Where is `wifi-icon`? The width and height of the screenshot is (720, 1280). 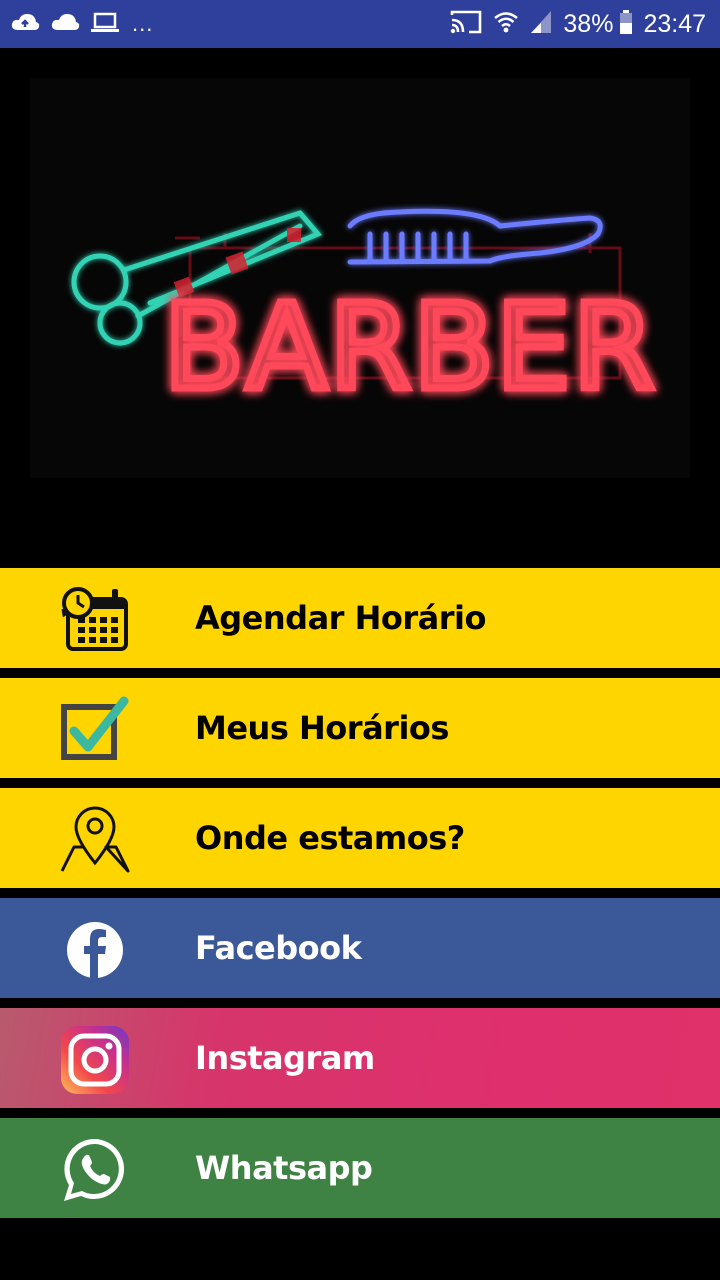
wifi-icon is located at coordinates (506, 24).